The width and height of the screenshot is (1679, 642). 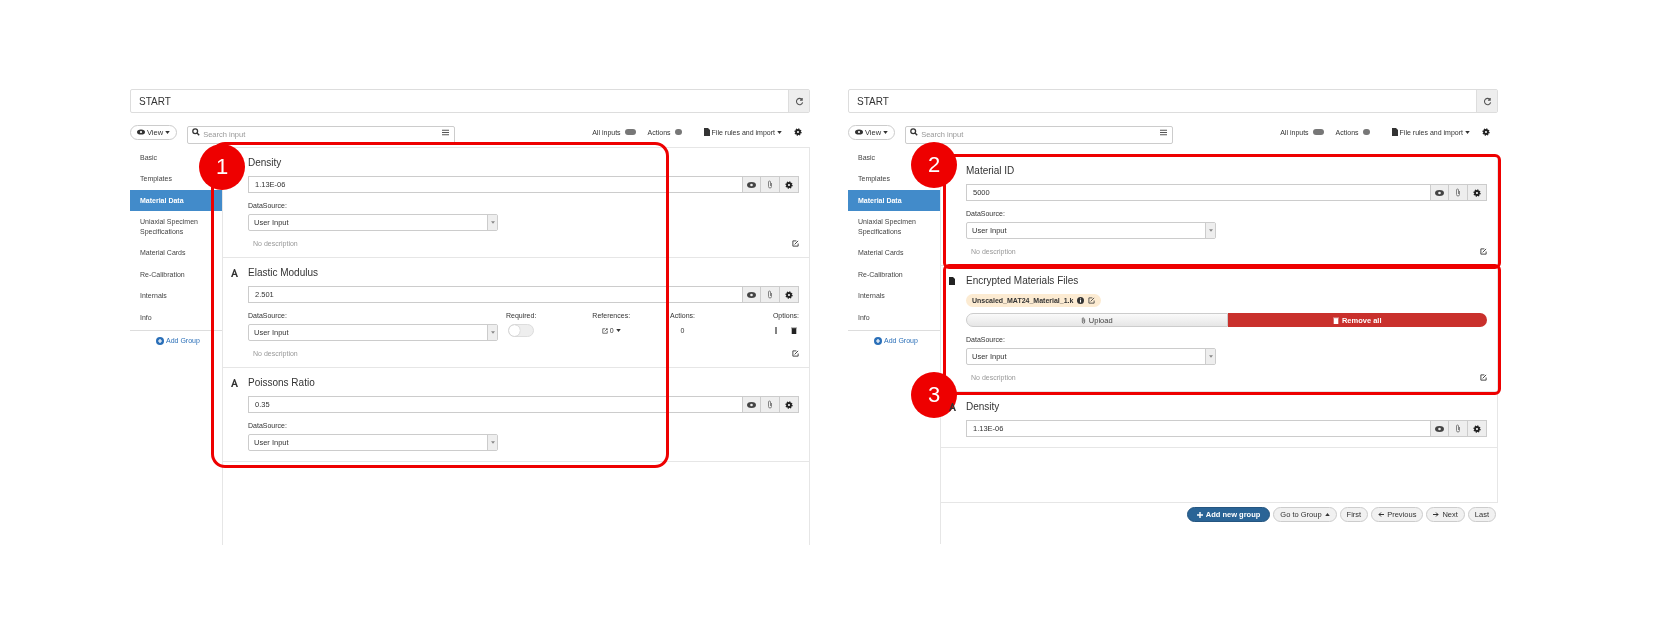 I want to click on callout-number: 2, so click(x=934, y=165).